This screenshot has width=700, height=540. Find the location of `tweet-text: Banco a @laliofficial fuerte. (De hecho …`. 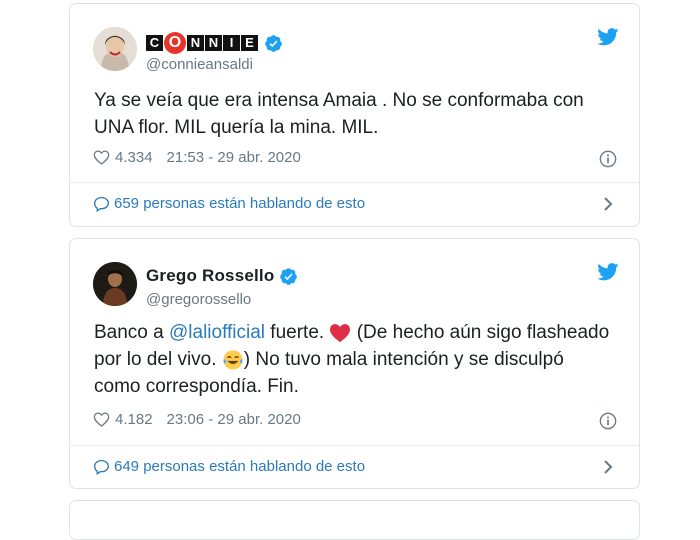

tweet-text: Banco a @laliofficial fuerte. (De hecho … is located at coordinates (354, 359).